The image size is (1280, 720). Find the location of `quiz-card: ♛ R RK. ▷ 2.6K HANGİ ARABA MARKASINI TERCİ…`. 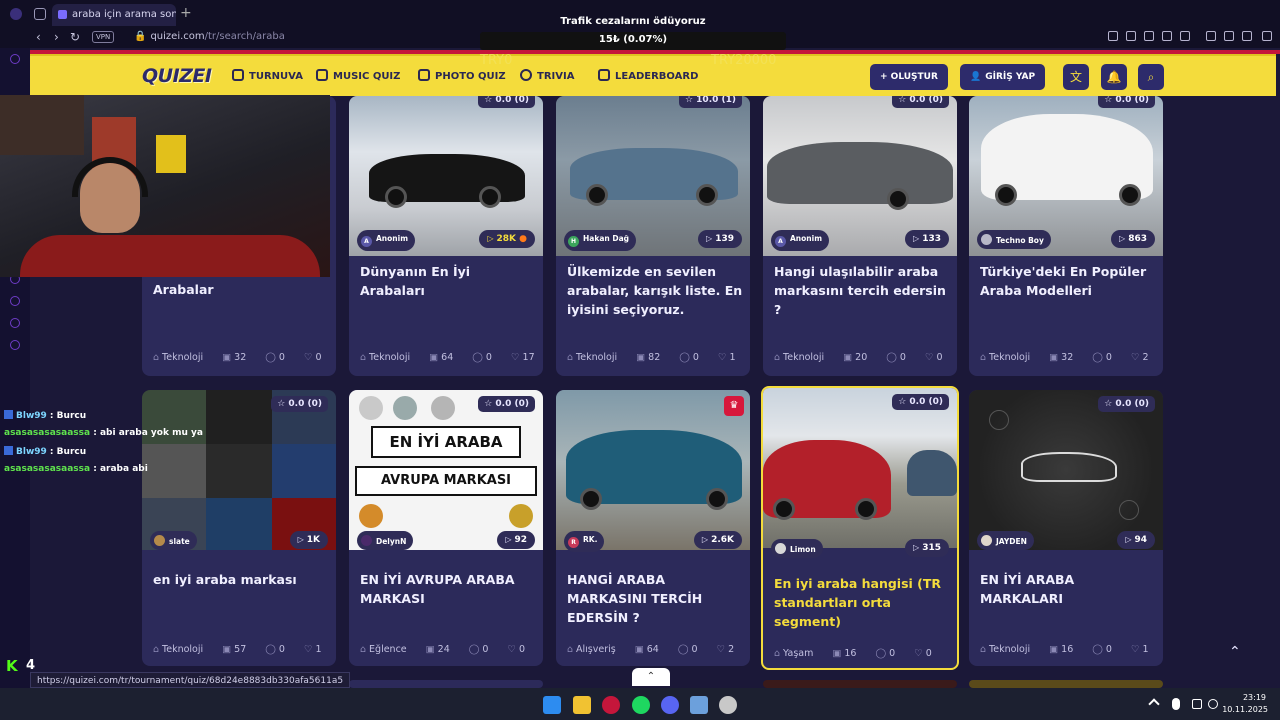

quiz-card: ♛ R RK. ▷ 2.6K HANGİ ARABA MARKASINI TERCİ… is located at coordinates (653, 528).